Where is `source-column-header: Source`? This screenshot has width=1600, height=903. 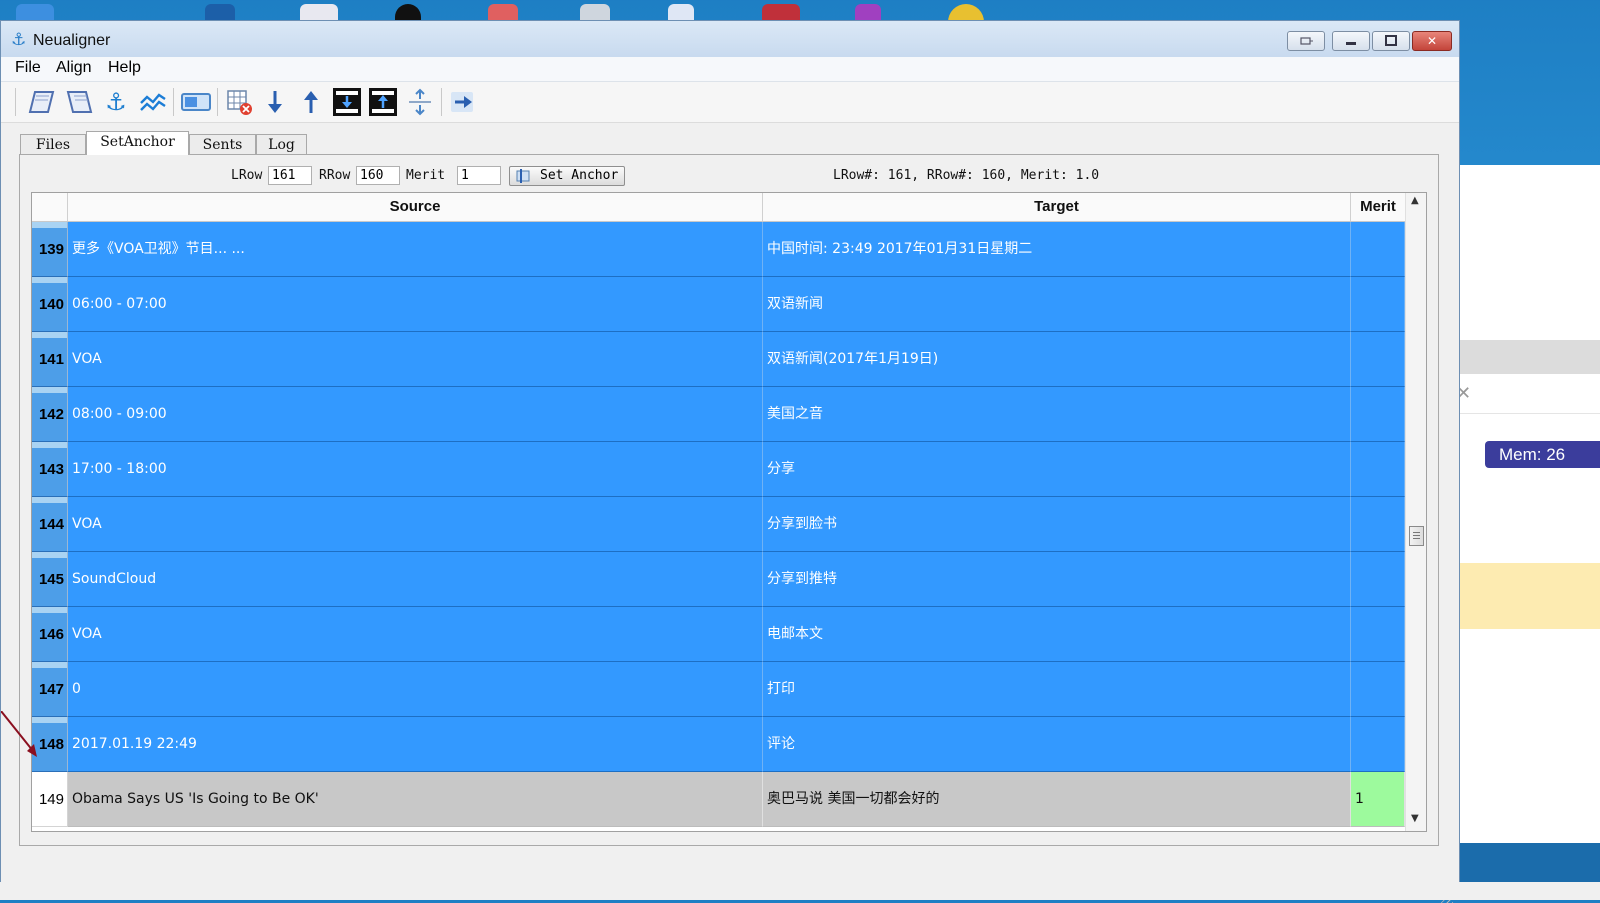
source-column-header: Source is located at coordinates (415, 207).